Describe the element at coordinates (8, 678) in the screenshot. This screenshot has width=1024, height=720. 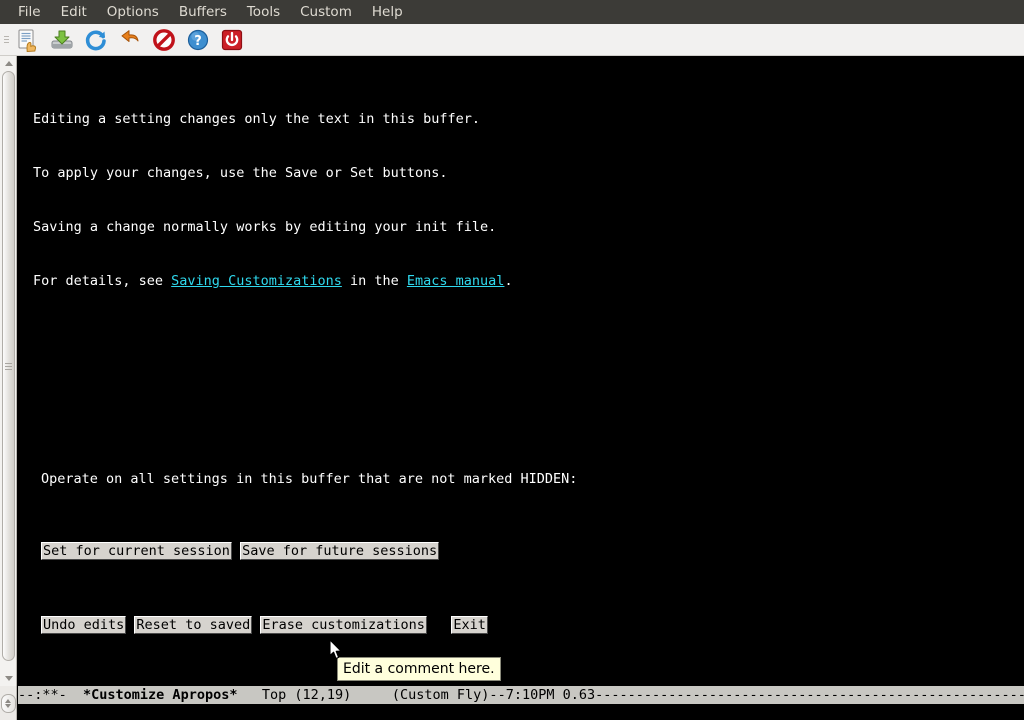
I see `scroll-down-arrow-icon` at that location.